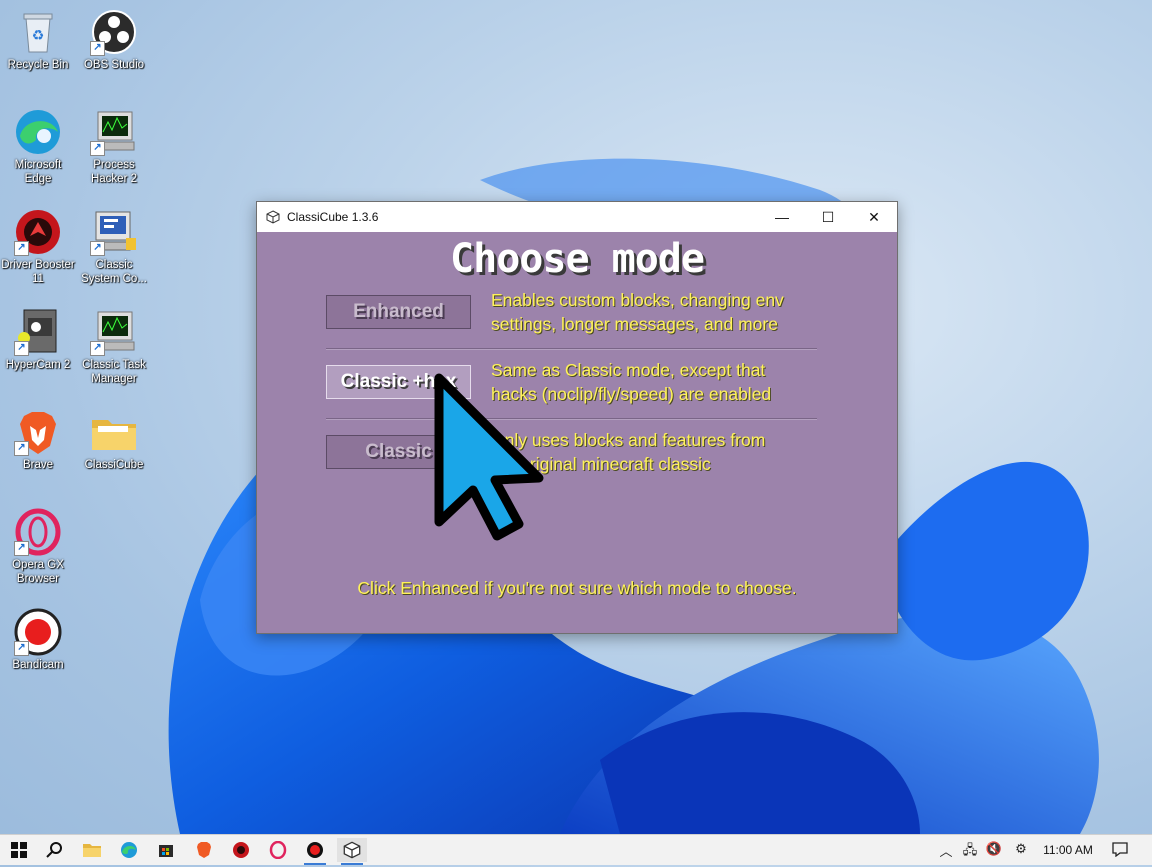  I want to click on desktop-icon-edge: Microsoft Edge, so click(38, 147).